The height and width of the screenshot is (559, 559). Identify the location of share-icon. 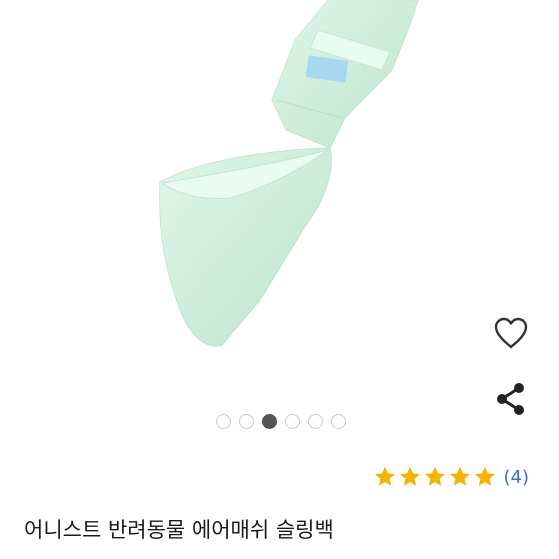
(510, 399).